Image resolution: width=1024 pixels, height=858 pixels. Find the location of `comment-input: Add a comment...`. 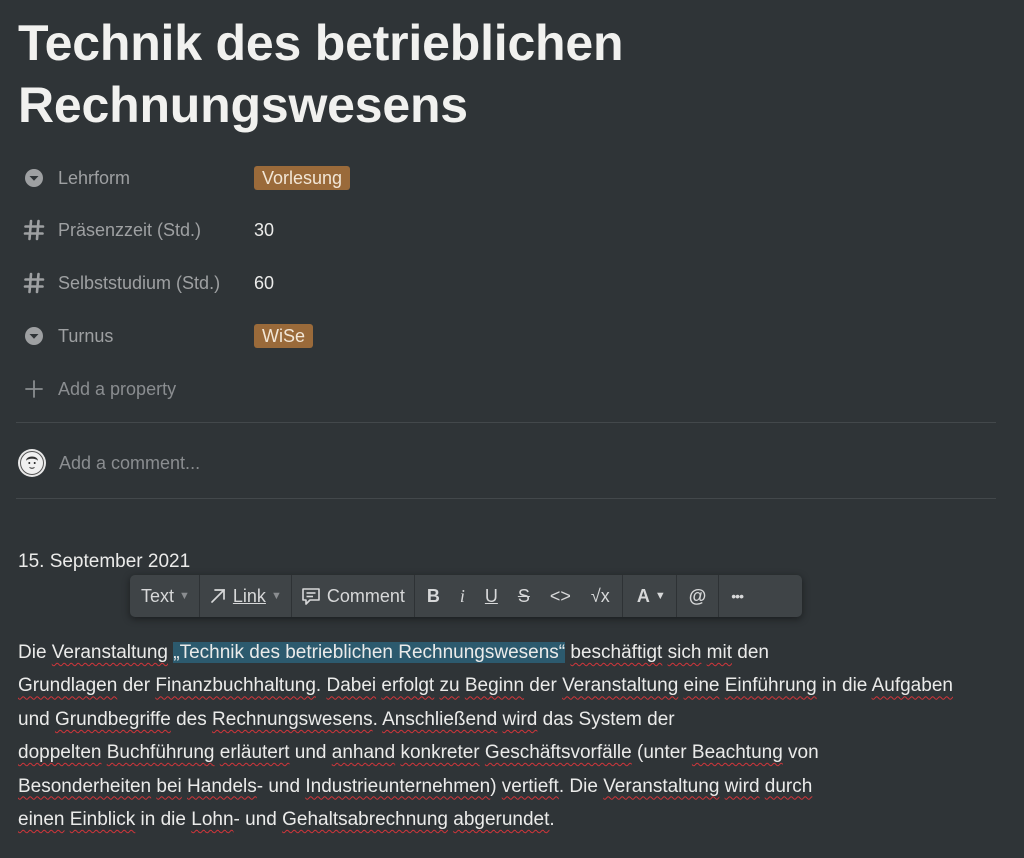

comment-input: Add a comment... is located at coordinates (129, 463).